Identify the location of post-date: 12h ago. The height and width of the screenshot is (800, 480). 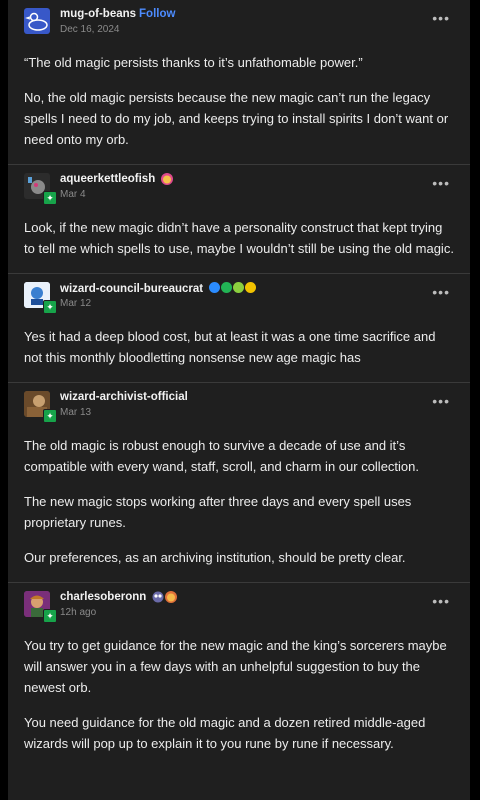
(78, 612).